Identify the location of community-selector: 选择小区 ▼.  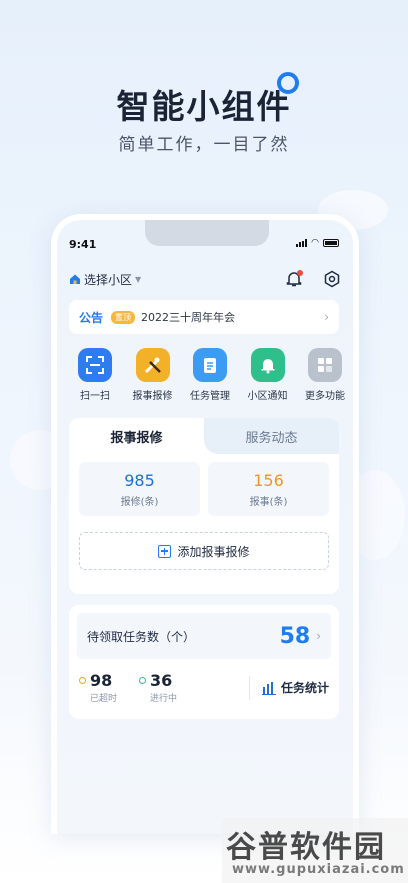
(105, 279).